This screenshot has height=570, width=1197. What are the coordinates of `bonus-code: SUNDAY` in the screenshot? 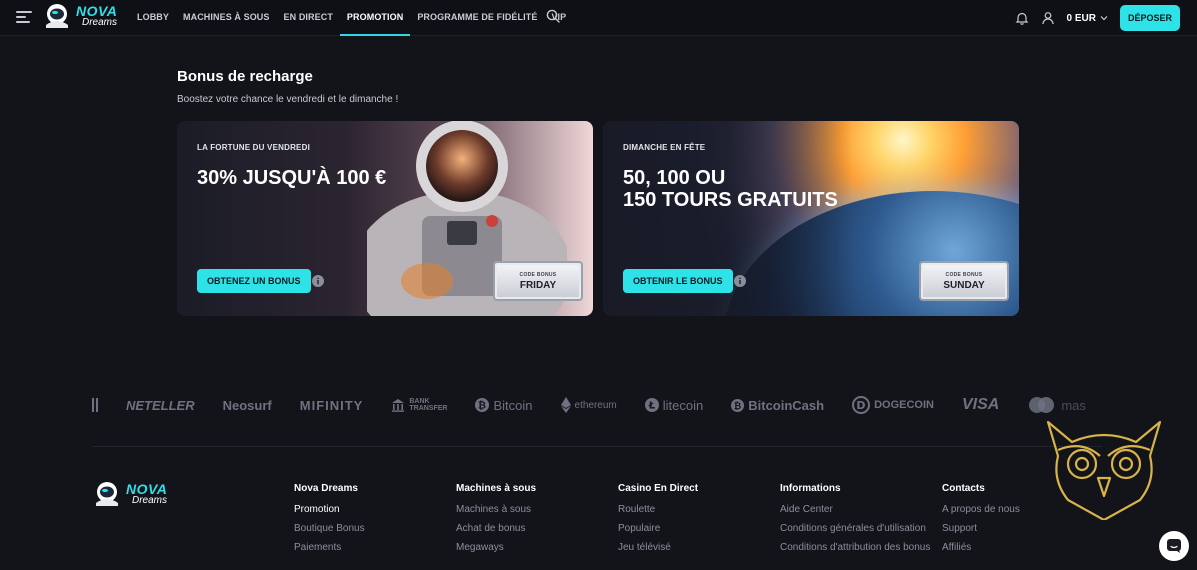 It's located at (964, 285).